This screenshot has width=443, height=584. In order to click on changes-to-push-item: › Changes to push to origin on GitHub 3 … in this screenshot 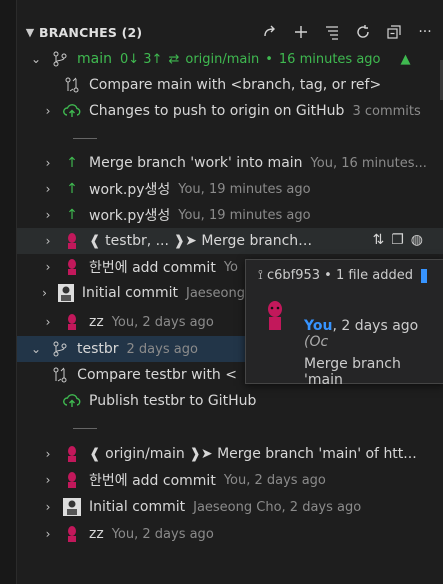, I will do `click(230, 111)`.